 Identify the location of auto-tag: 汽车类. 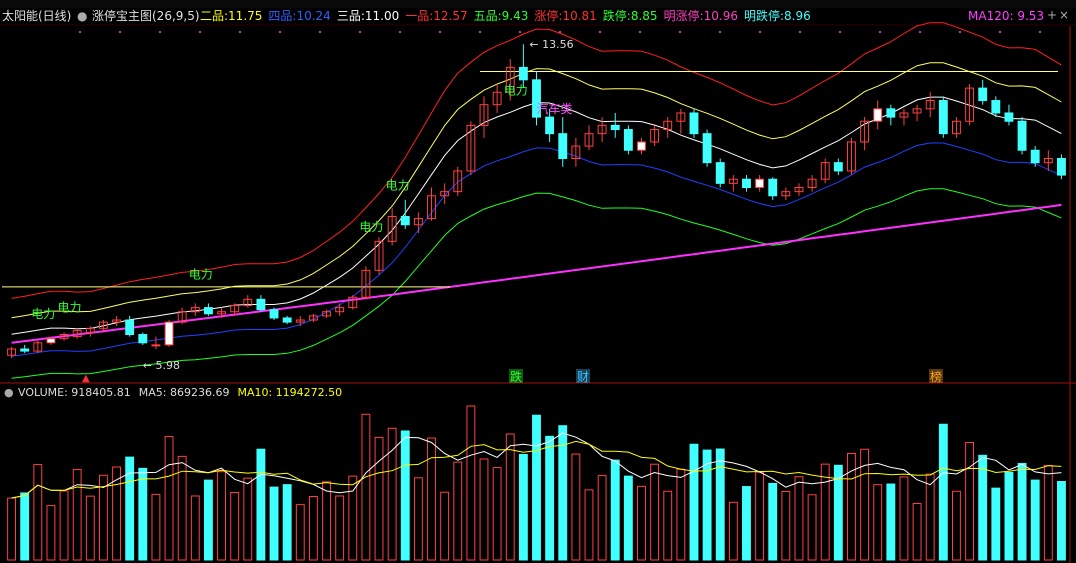
(555, 108).